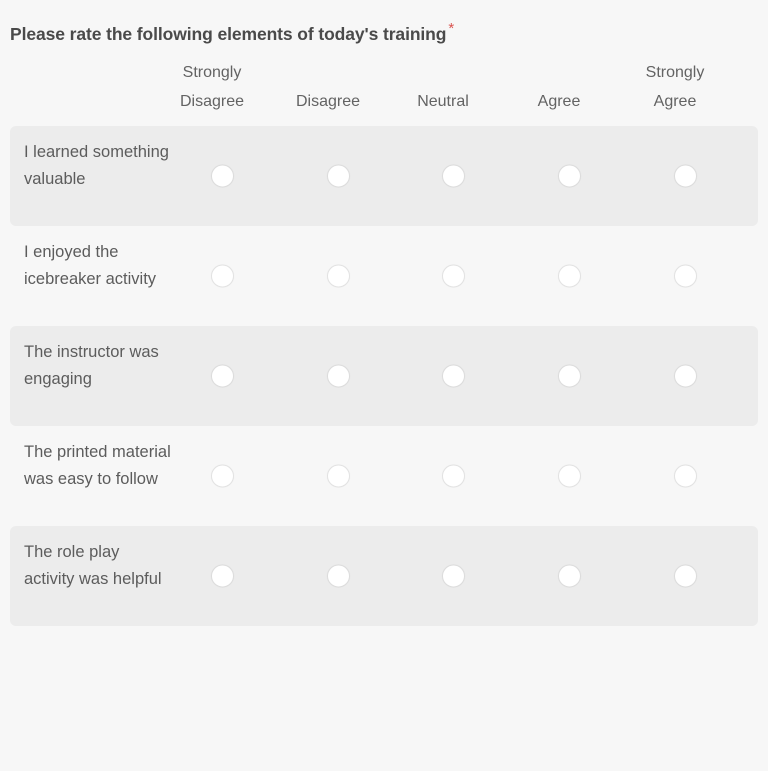 Image resolution: width=768 pixels, height=771 pixels. I want to click on matrix-row-inner: I learned something valuable, so click(372, 176).